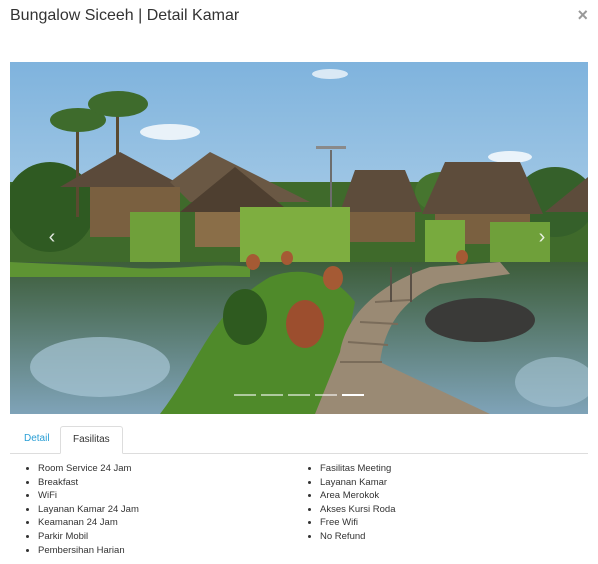 The width and height of the screenshot is (598, 564). Describe the element at coordinates (88, 551) in the screenshot. I see `list-item: Pembersihan Harian` at that location.